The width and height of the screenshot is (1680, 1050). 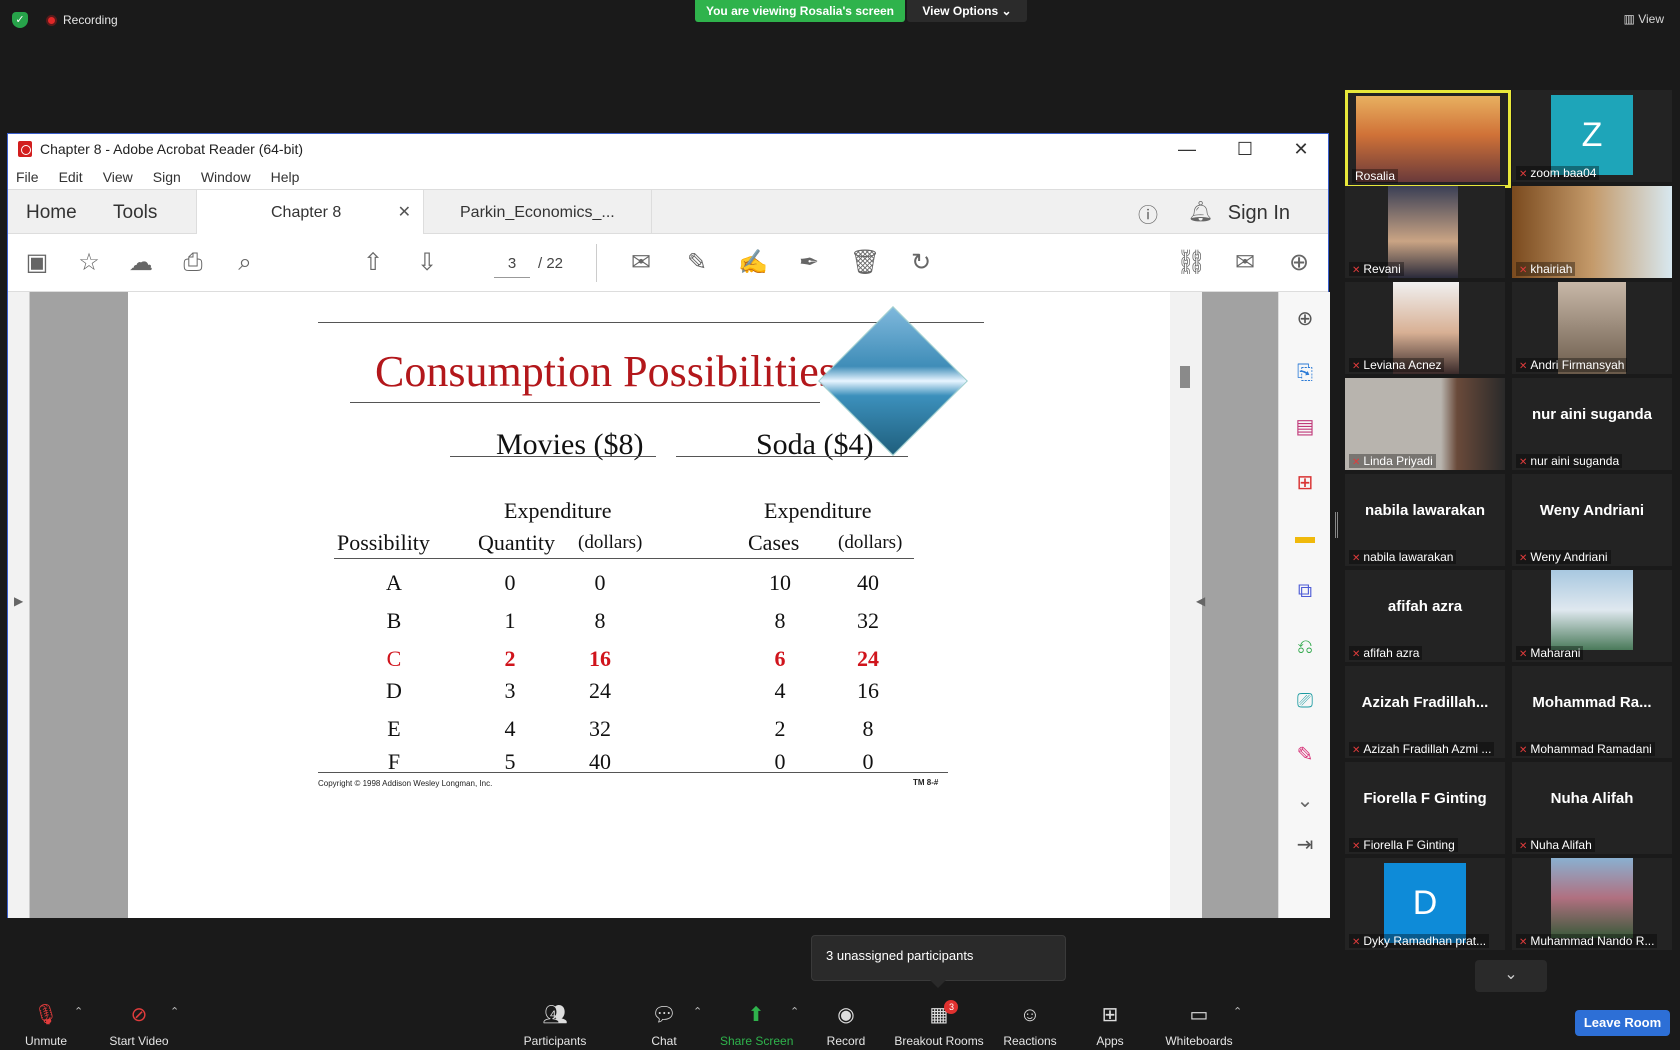 What do you see at coordinates (89, 263) in the screenshot?
I see `star-icon: ☆` at bounding box center [89, 263].